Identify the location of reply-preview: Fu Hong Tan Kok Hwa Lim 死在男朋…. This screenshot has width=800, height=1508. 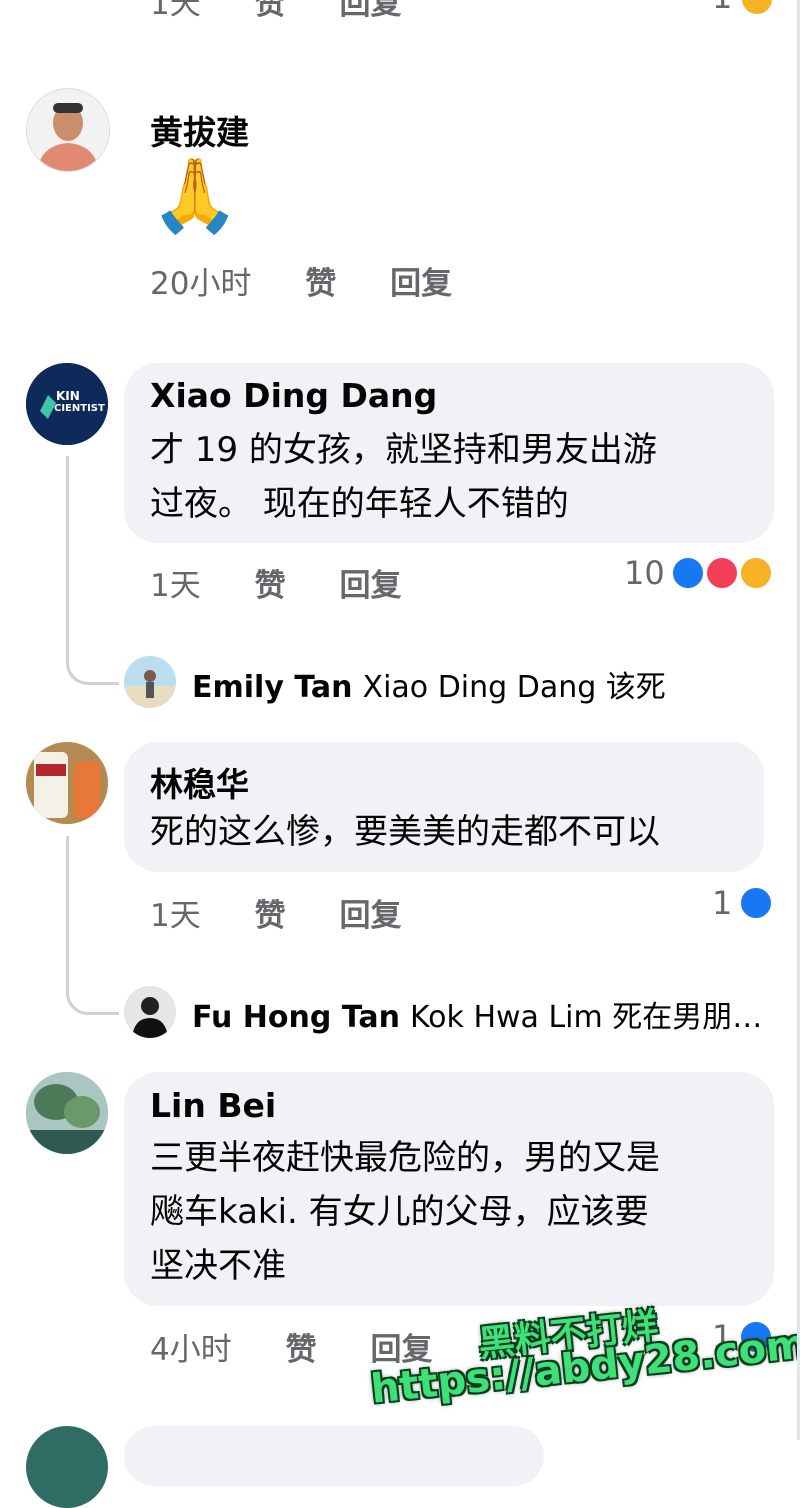
(477, 1014).